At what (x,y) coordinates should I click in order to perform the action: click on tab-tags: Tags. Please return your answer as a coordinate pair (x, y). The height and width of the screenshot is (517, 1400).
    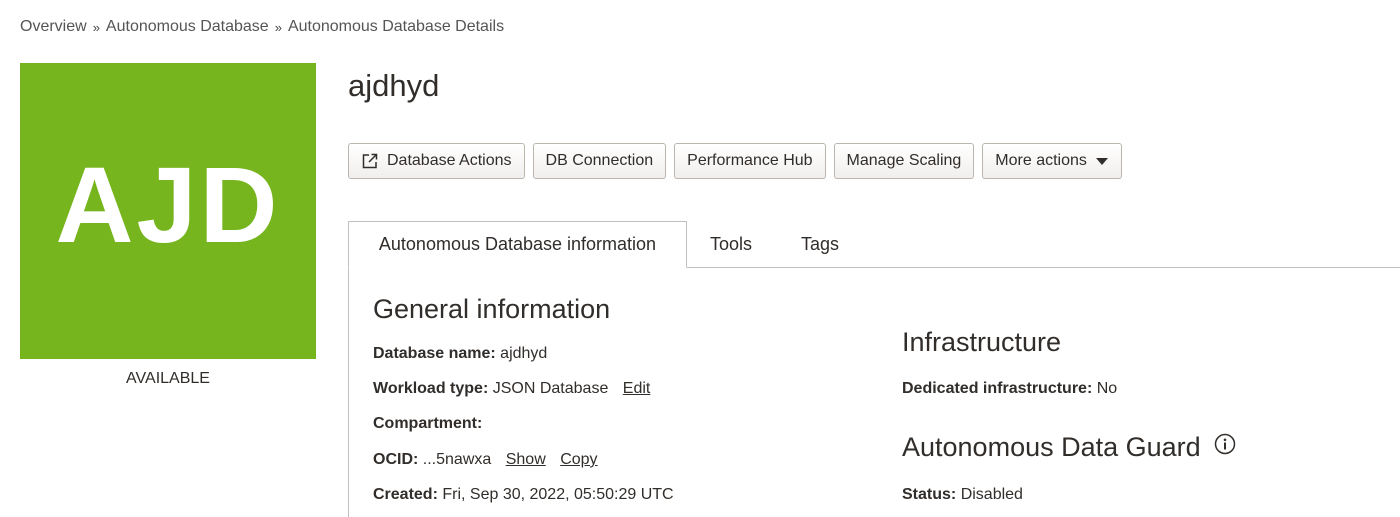
    Looking at the image, I should click on (820, 244).